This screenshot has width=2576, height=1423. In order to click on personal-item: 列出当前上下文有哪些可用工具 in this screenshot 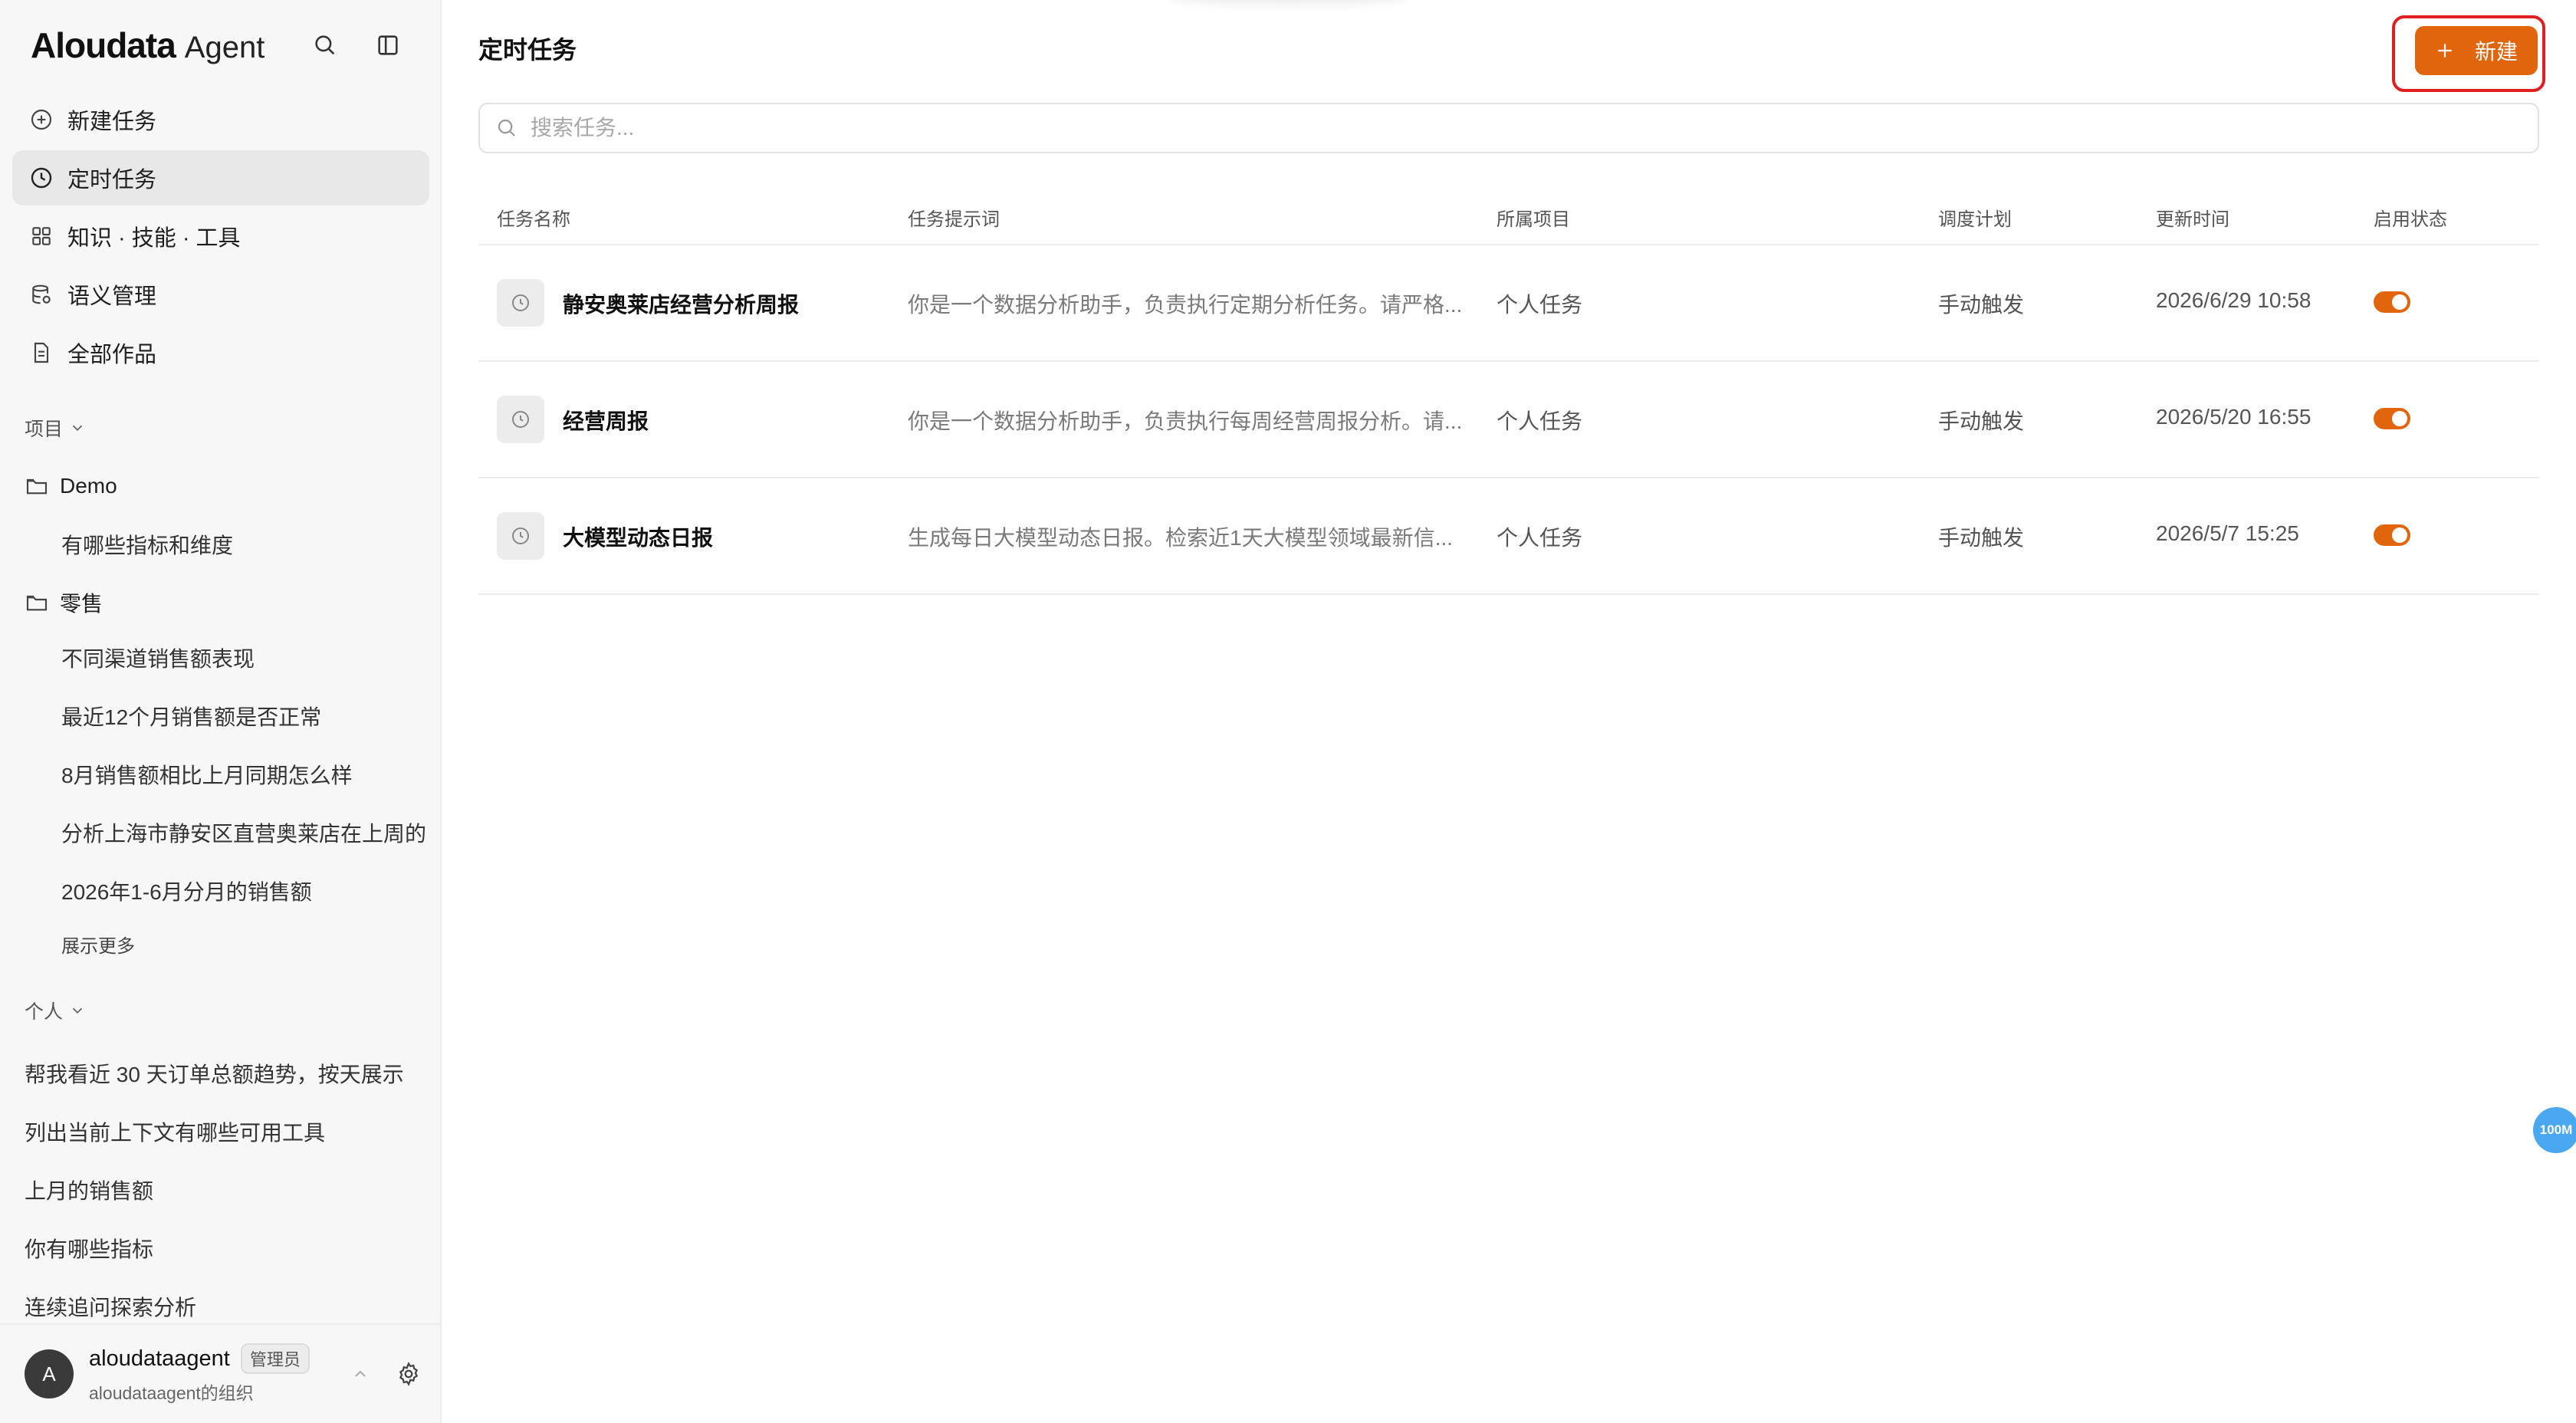, I will do `click(221, 1131)`.